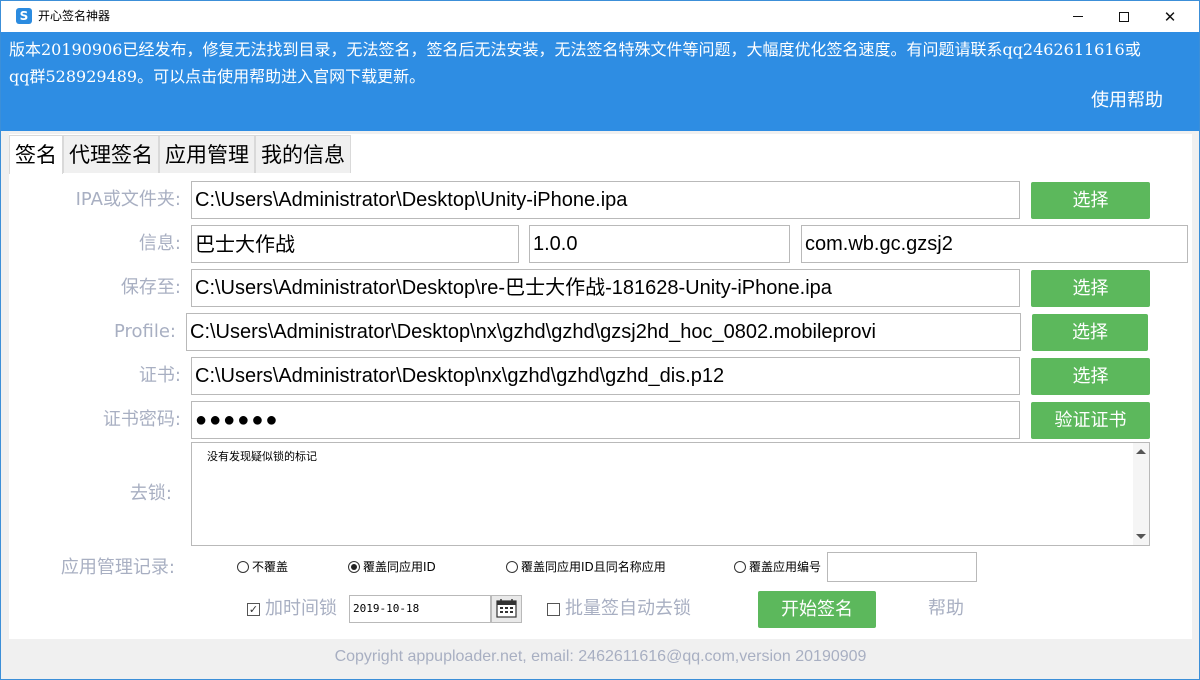 The height and width of the screenshot is (680, 1200). I want to click on radio-overwrite-app-number: 覆盖应用编号, so click(777, 567).